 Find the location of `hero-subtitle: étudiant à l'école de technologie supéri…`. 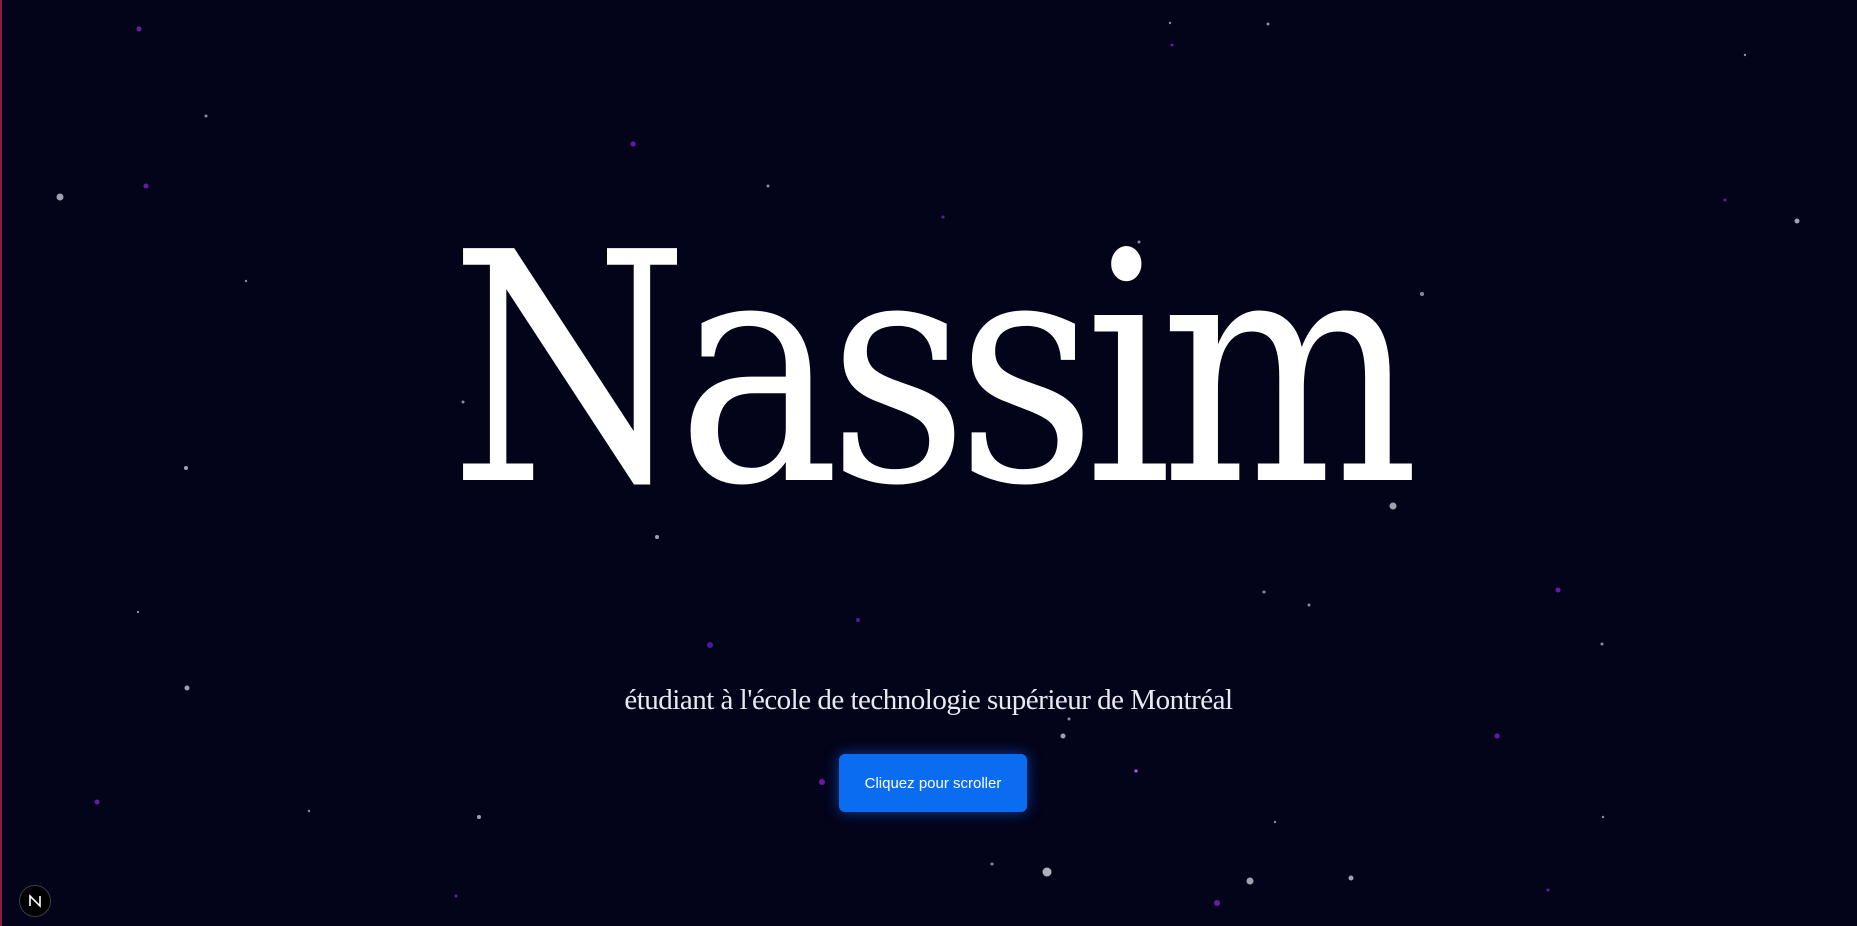

hero-subtitle: étudiant à l'école de technologie supéri… is located at coordinates (928, 700).